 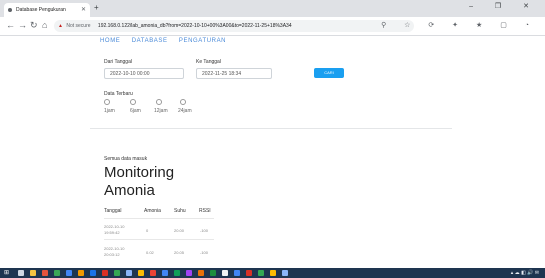 What do you see at coordinates (271, 128) in the screenshot?
I see `divider` at bounding box center [271, 128].